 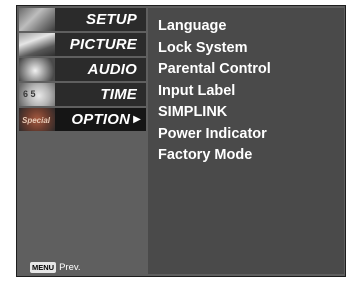 I want to click on menu-item-simplink: SIMPLINK, so click(x=251, y=113).